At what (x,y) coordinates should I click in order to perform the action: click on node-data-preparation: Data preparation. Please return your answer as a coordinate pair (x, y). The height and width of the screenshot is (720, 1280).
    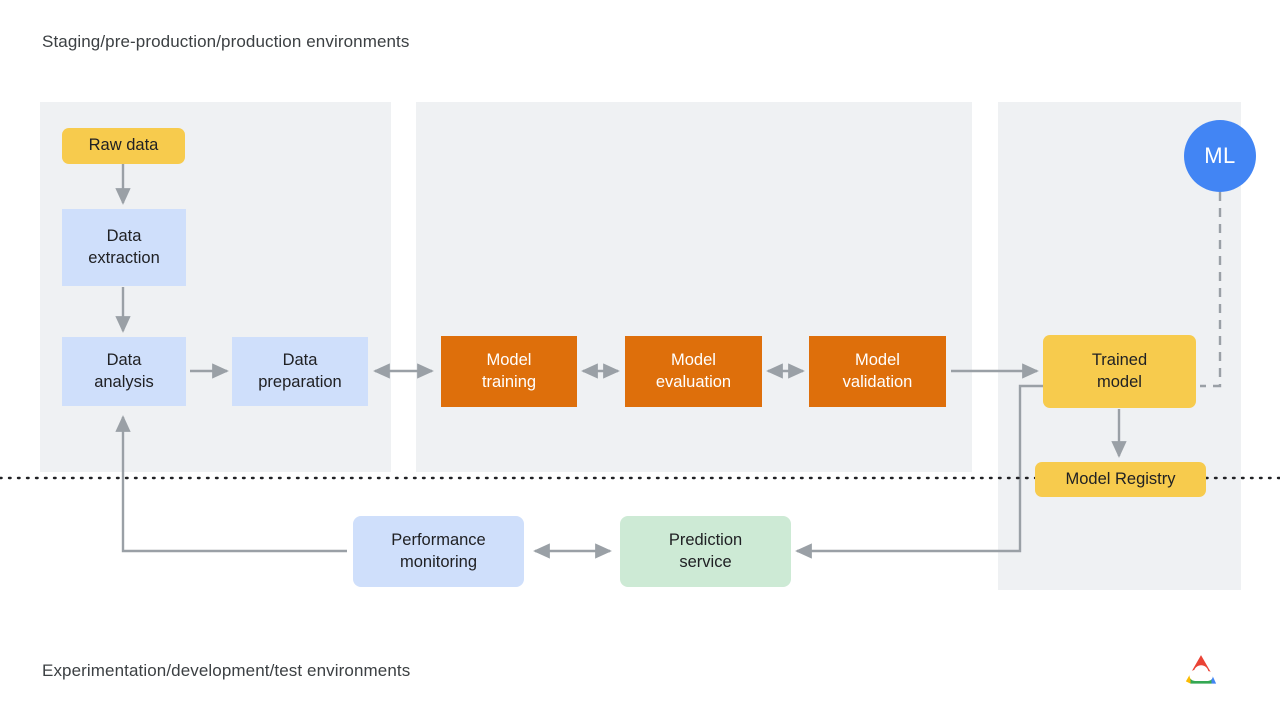
    Looking at the image, I should click on (300, 371).